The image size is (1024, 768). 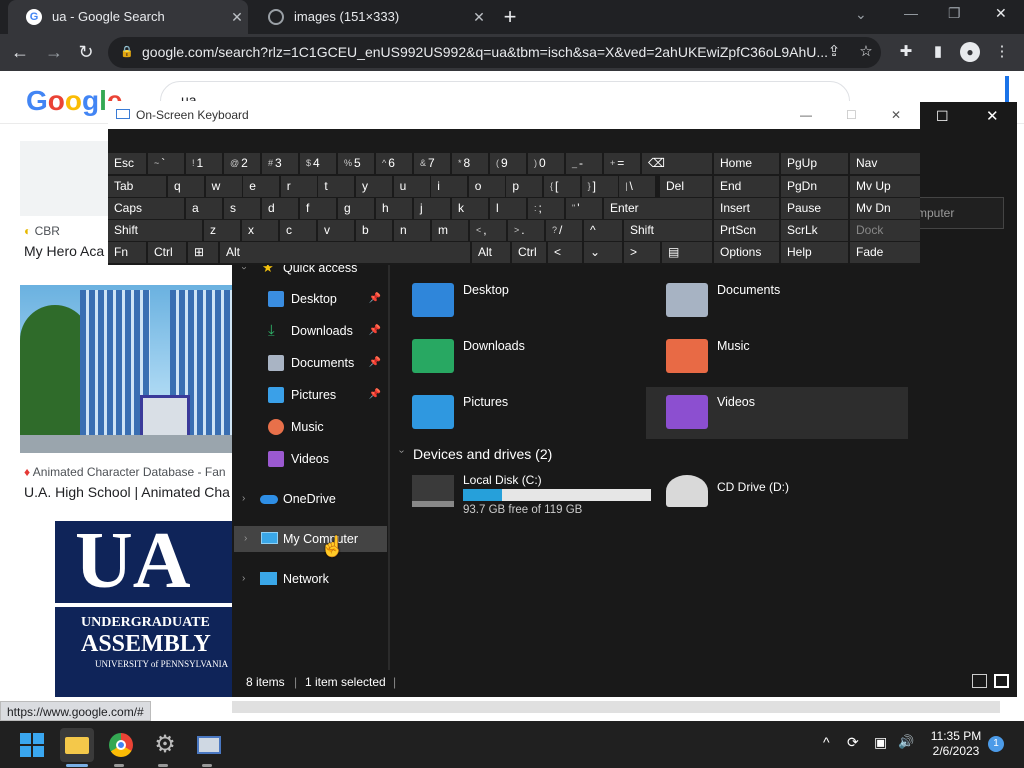 What do you see at coordinates (411, 186) in the screenshot?
I see `key: u` at bounding box center [411, 186].